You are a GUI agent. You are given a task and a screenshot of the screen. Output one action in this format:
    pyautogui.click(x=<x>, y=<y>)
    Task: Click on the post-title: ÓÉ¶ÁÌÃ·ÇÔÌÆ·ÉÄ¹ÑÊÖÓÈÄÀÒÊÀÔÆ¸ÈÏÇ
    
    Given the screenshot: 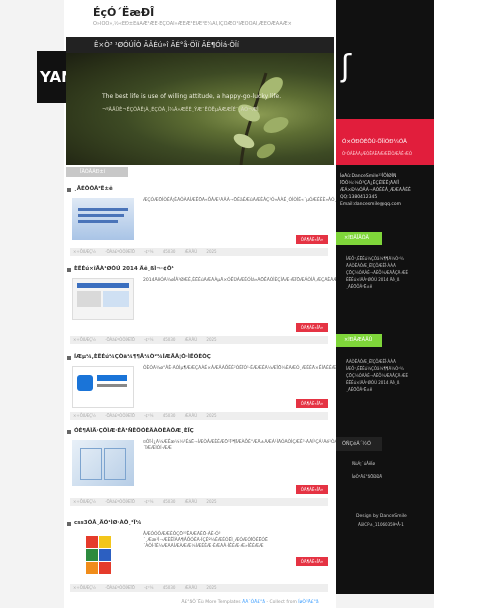 What is the action you would take?
    pyautogui.click(x=130, y=431)
    